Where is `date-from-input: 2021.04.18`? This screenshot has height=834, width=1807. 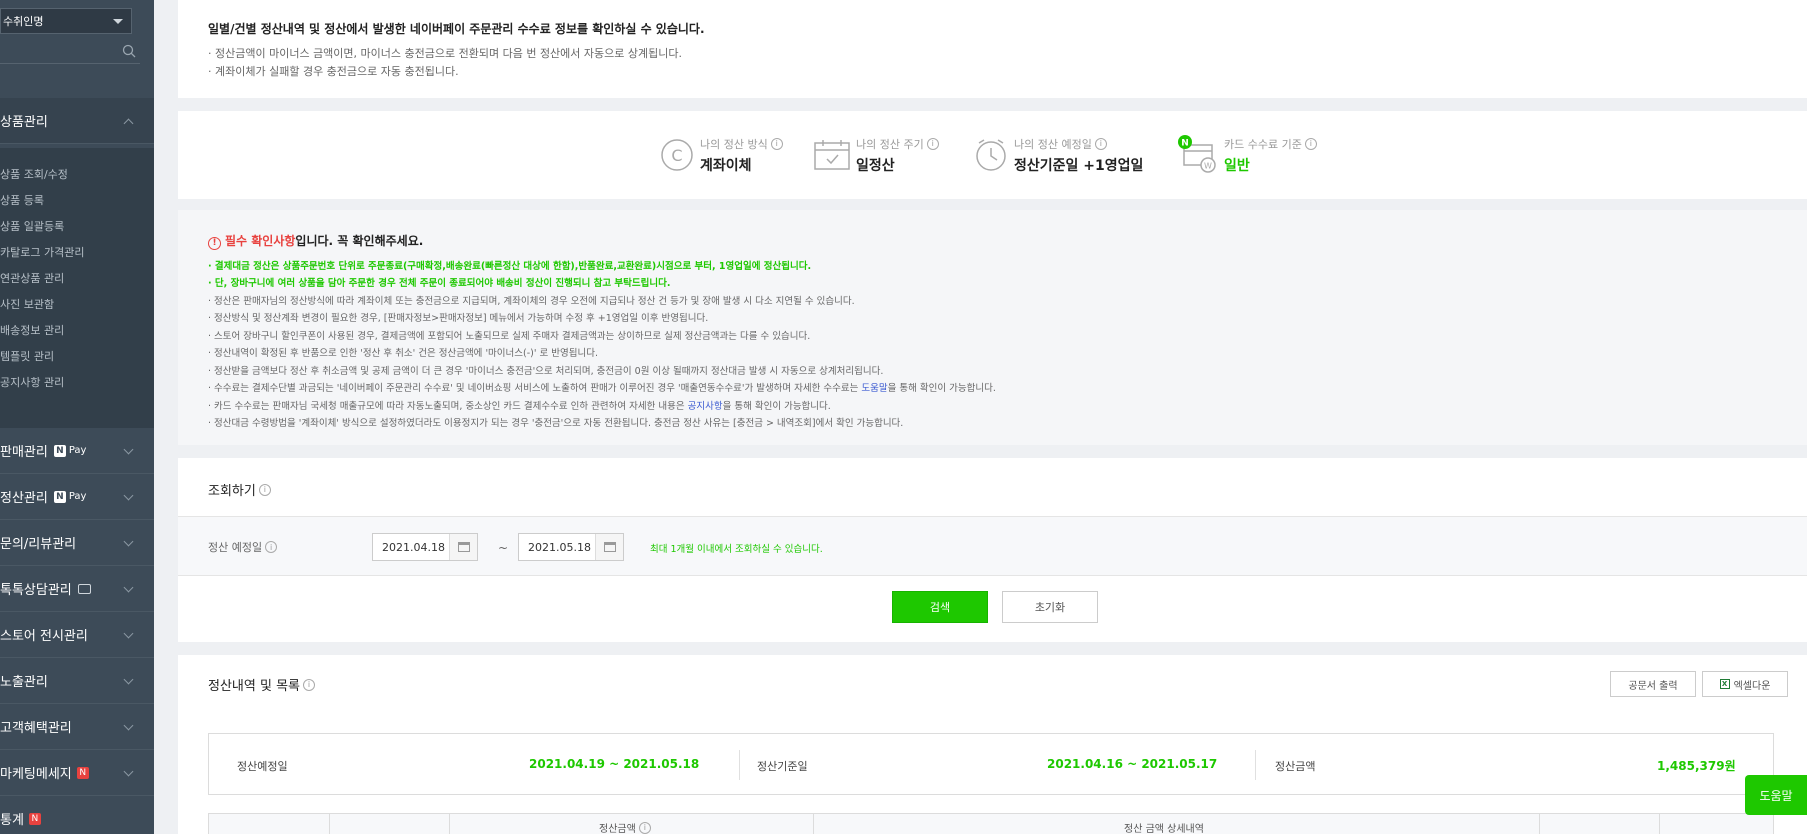 date-from-input: 2021.04.18 is located at coordinates (425, 547).